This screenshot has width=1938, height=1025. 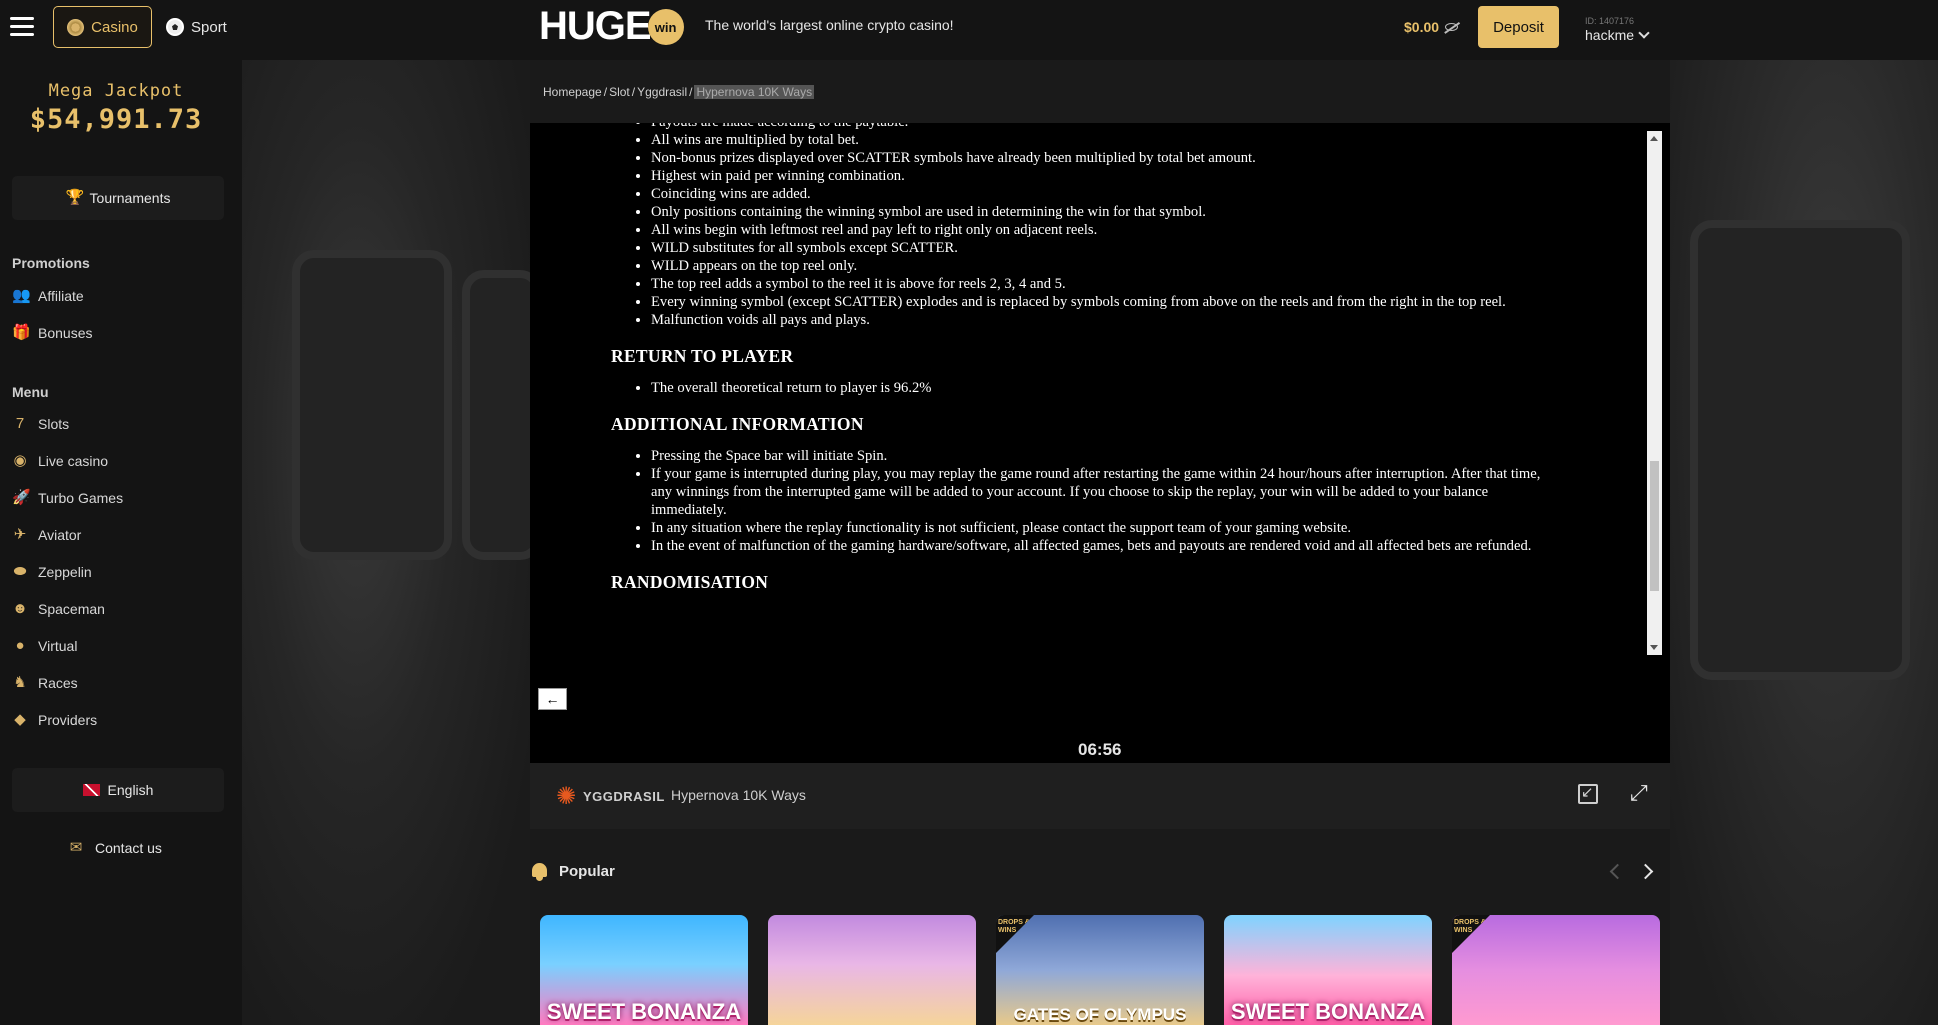 I want to click on sidebar-item-label: Providers, so click(x=68, y=720).